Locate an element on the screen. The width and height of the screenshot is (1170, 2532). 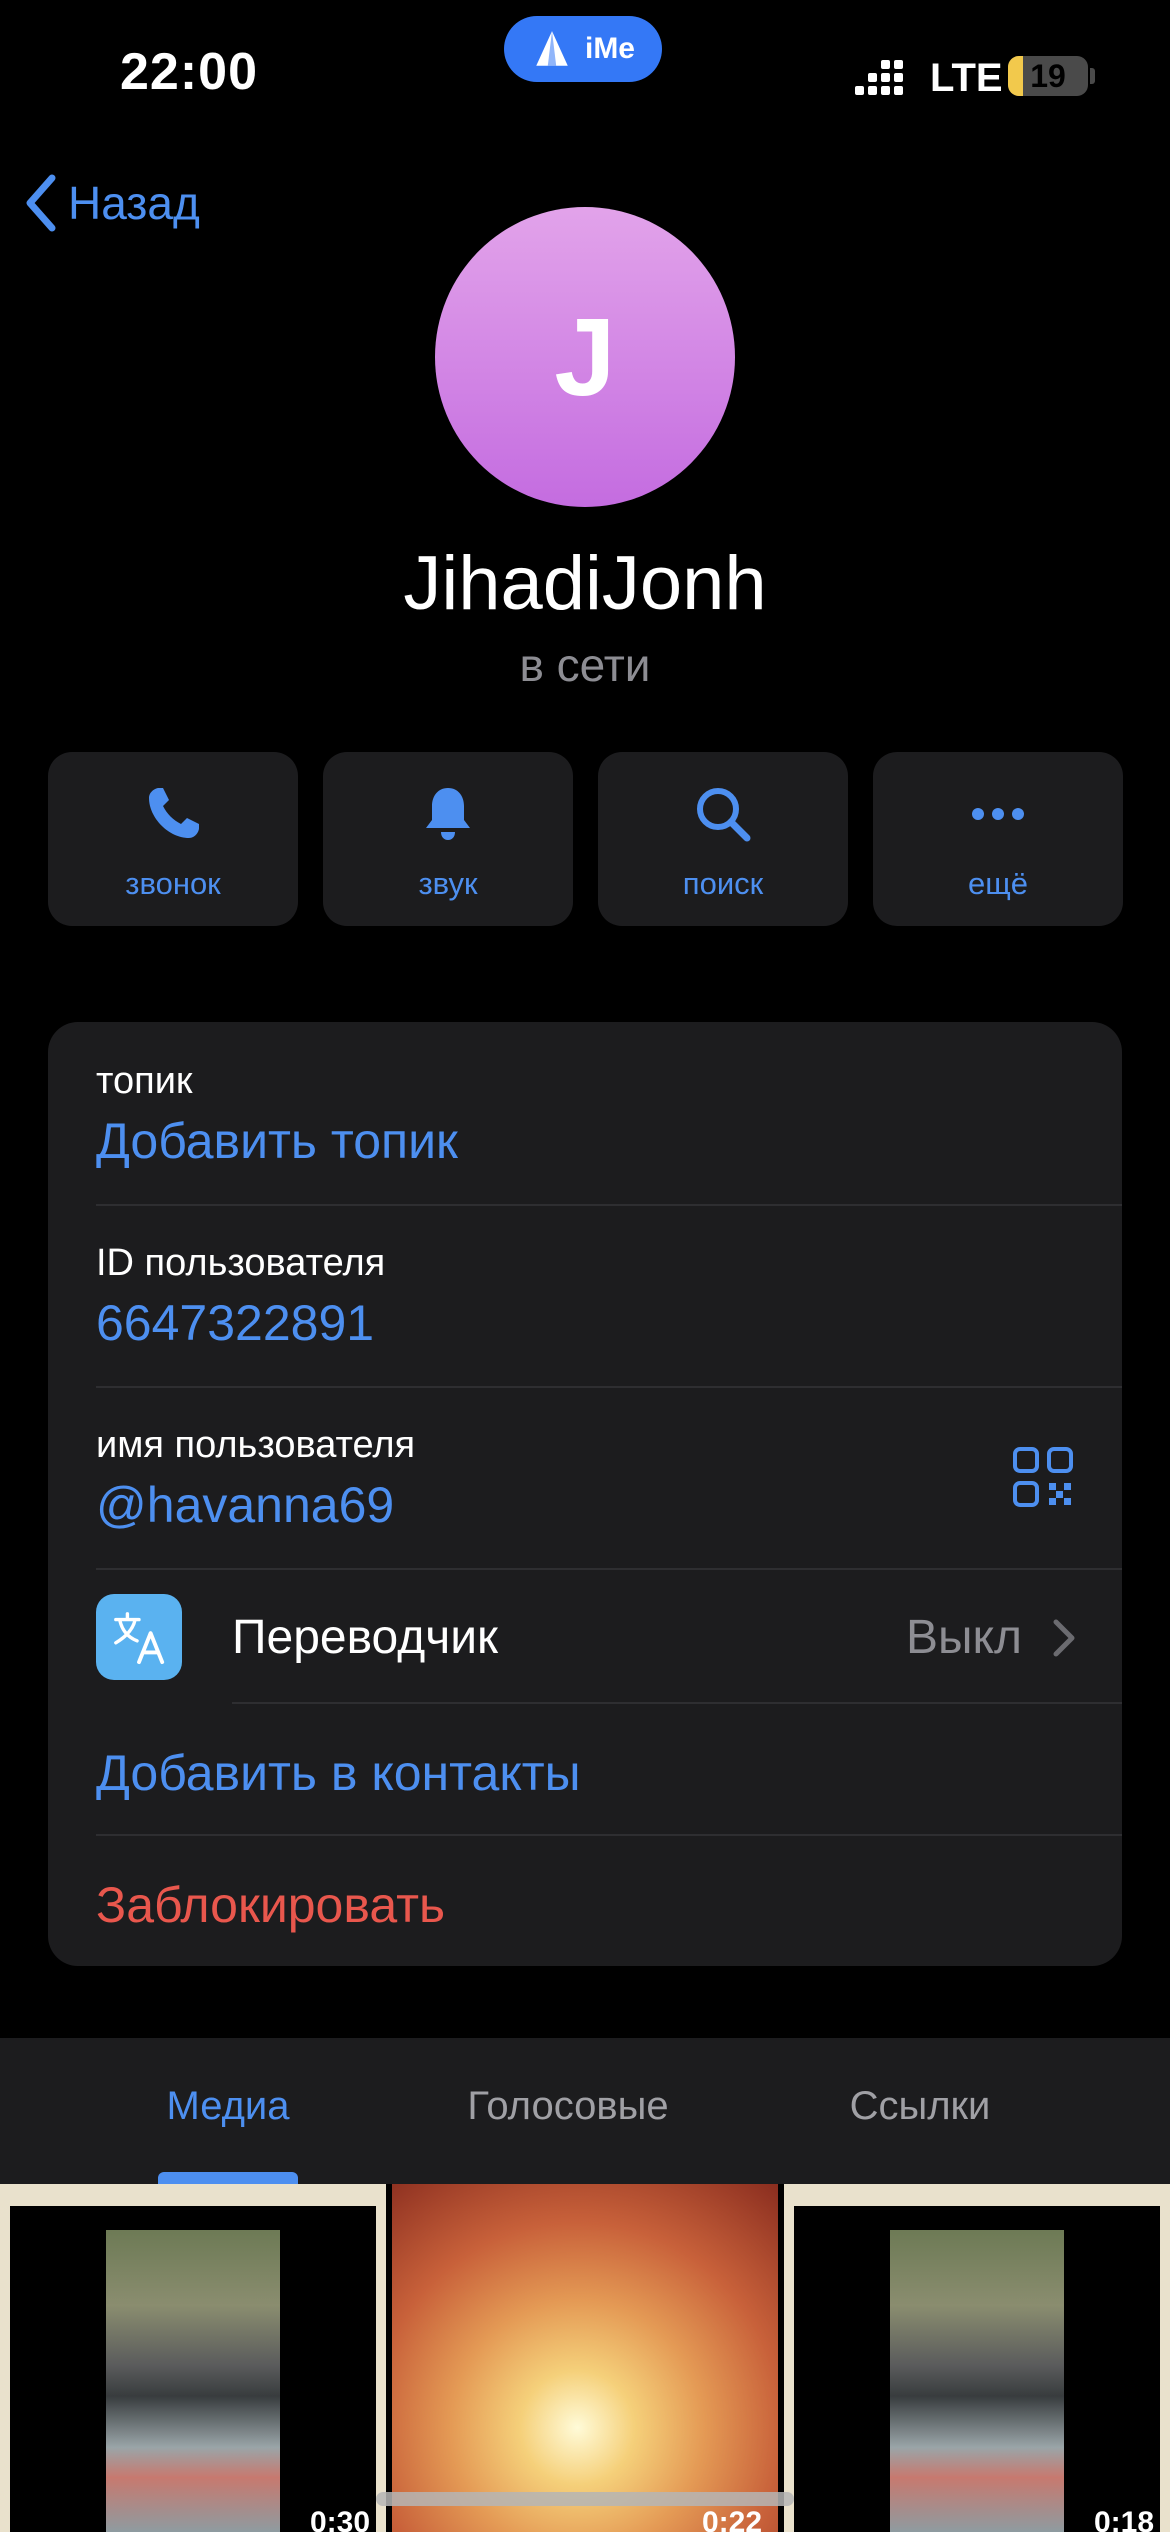
sound-button: звук is located at coordinates (448, 839).